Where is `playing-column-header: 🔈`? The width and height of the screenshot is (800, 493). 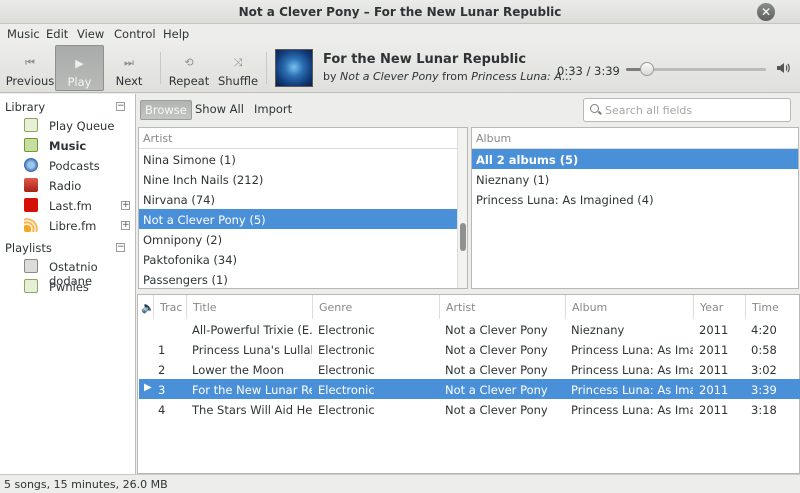
playing-column-header: 🔈 is located at coordinates (146, 307).